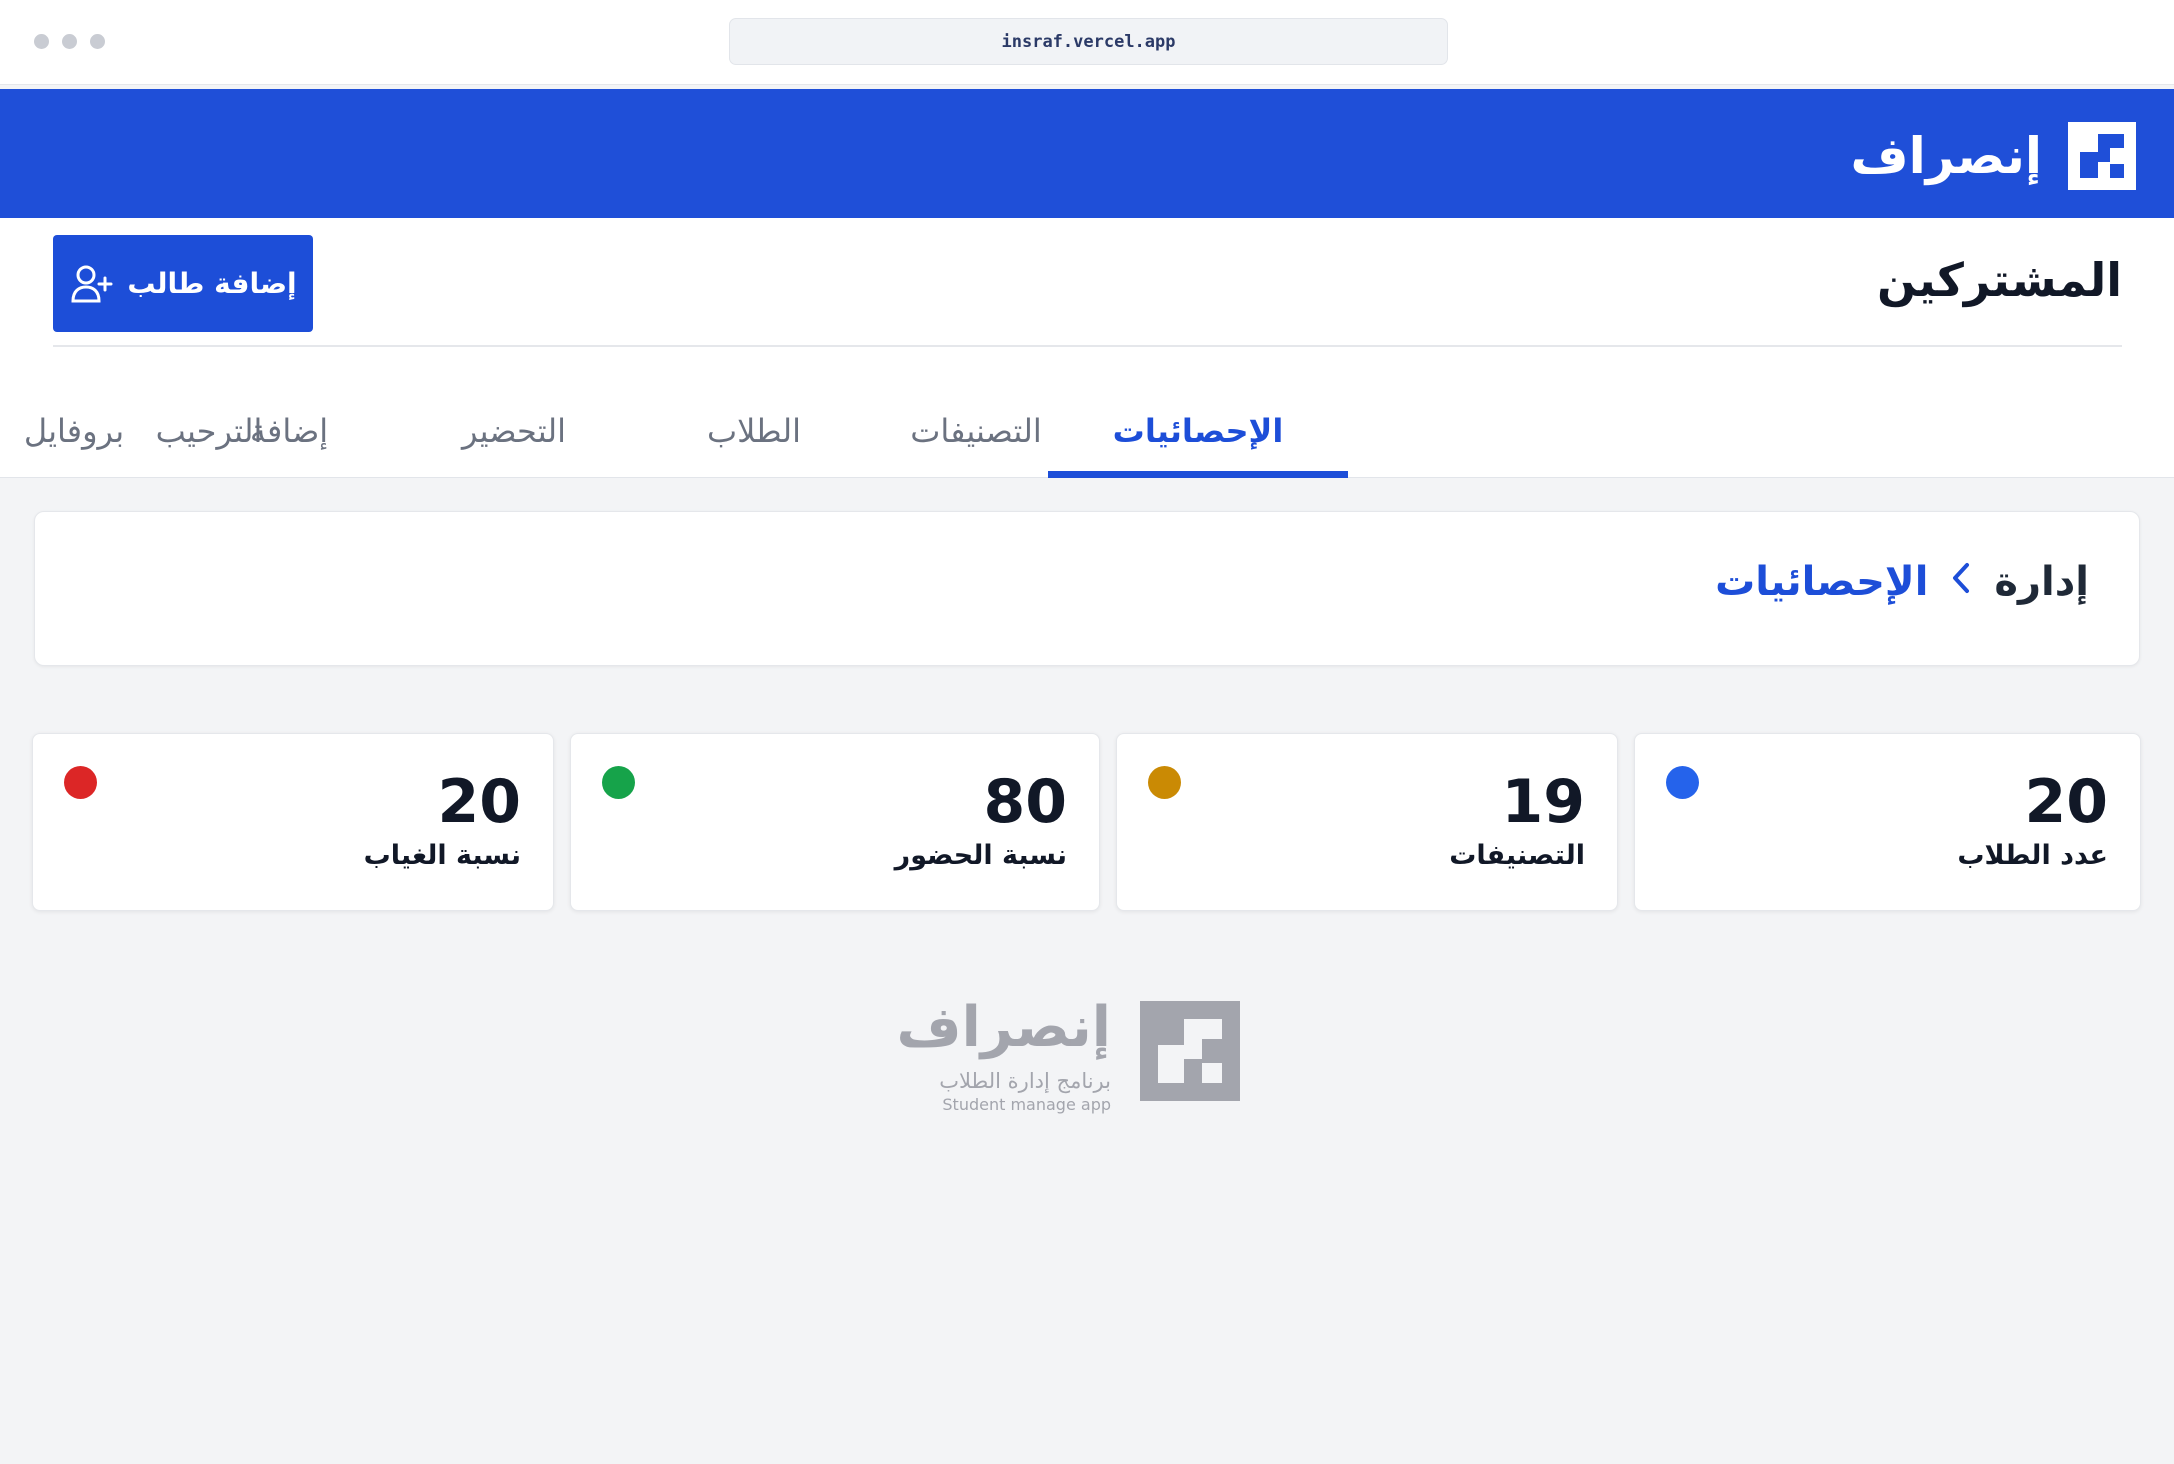  Describe the element at coordinates (97, 41) in the screenshot. I see `window-dot-maximize` at that location.